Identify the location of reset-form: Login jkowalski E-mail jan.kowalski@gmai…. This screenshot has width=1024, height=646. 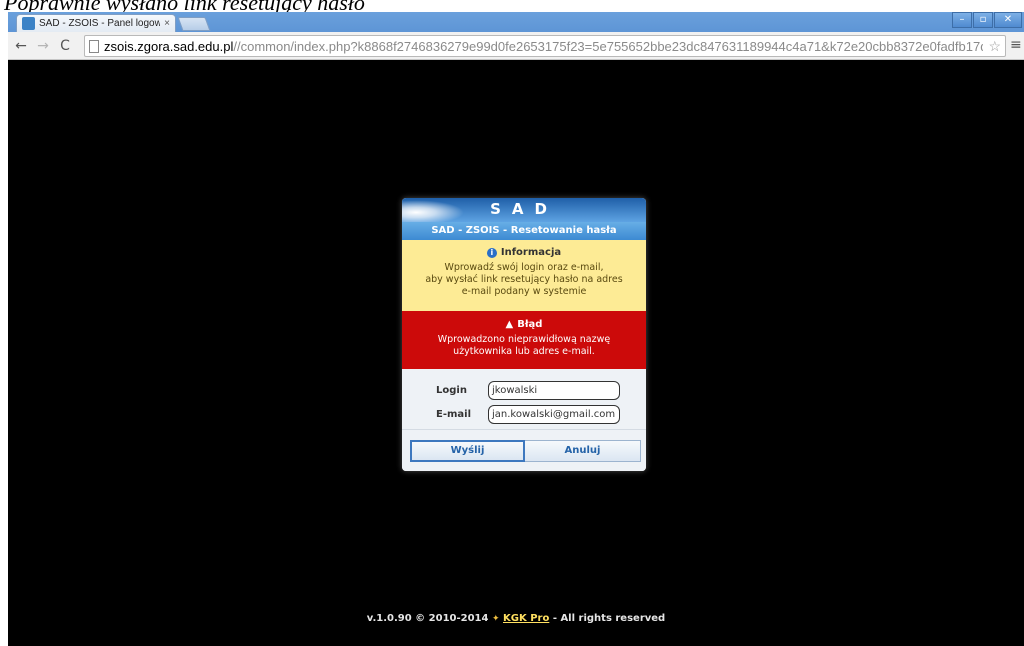
(524, 399).